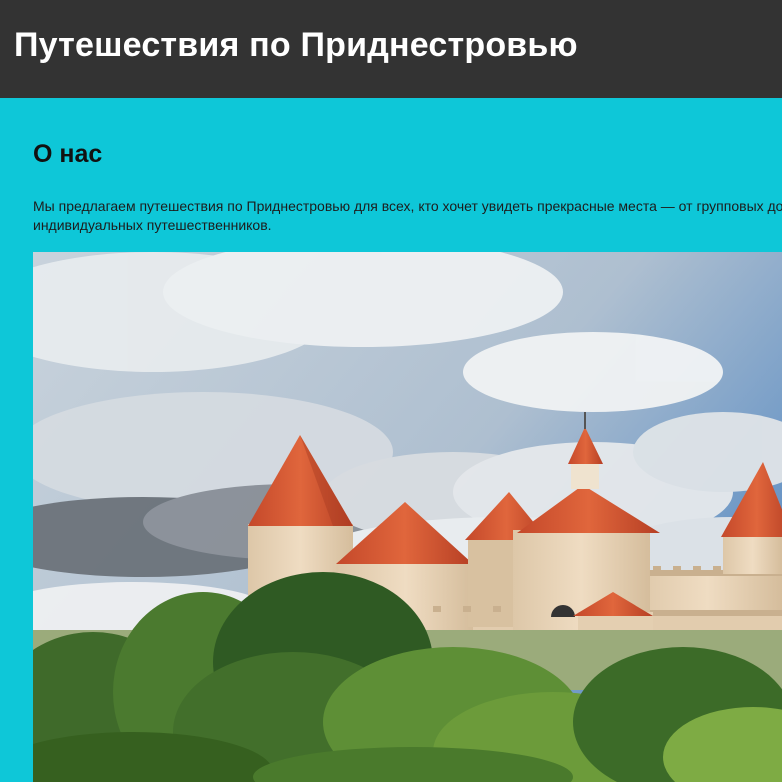  I want to click on about-heading: О нас, so click(68, 154).